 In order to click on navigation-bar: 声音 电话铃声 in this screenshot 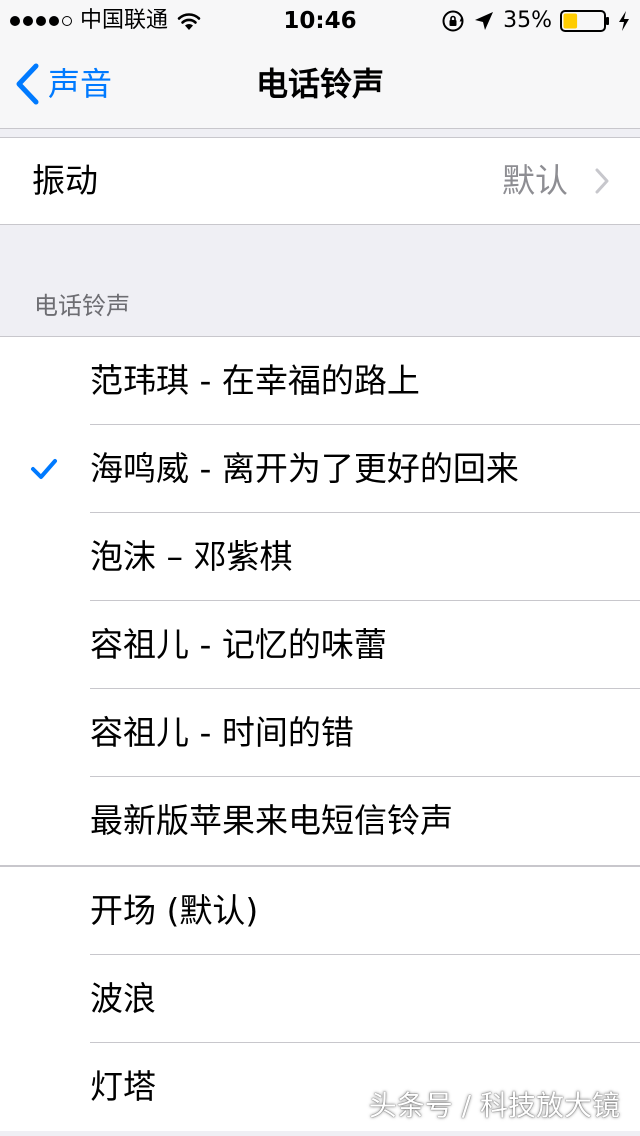, I will do `click(320, 84)`.